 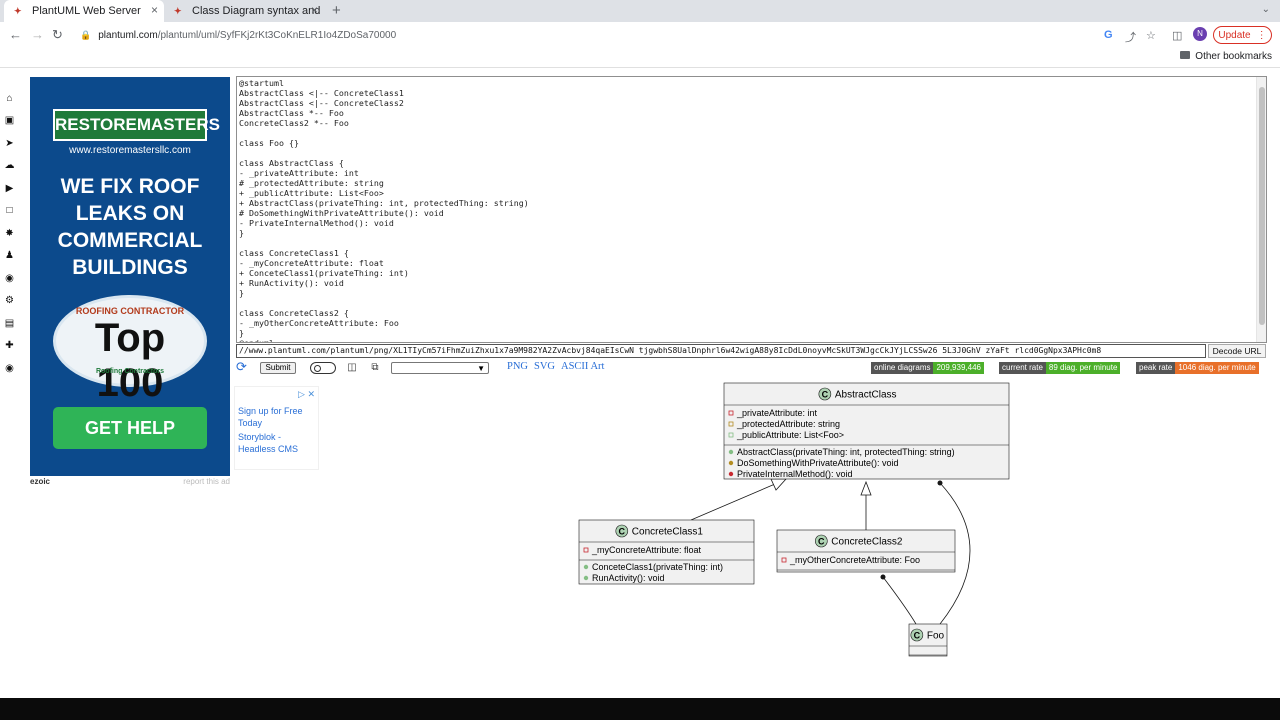 What do you see at coordinates (517, 367) in the screenshot?
I see `png-link: PNG` at bounding box center [517, 367].